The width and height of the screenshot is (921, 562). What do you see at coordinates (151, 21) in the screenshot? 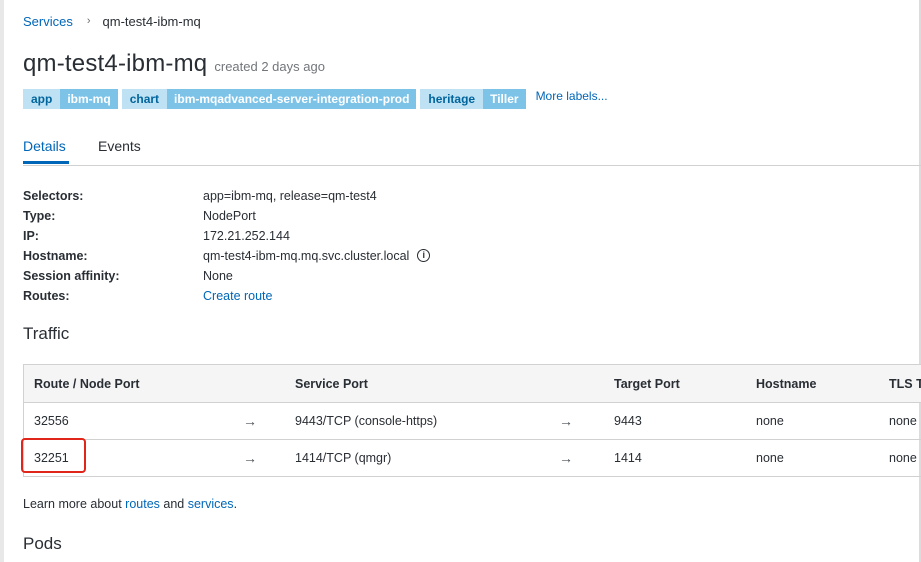
I see `breadcrumb-current: qm-test4-ibm-mq` at bounding box center [151, 21].